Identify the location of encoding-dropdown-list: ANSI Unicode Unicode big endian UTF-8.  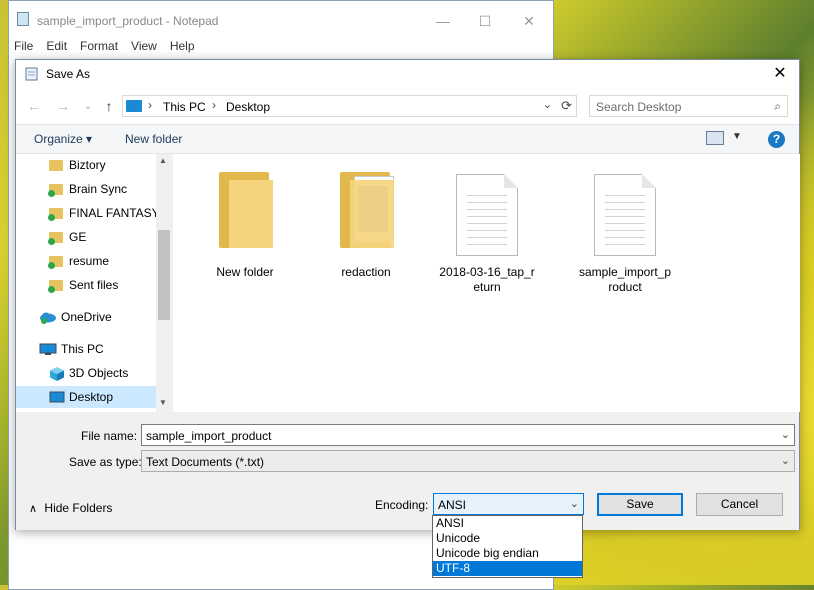
(507, 546).